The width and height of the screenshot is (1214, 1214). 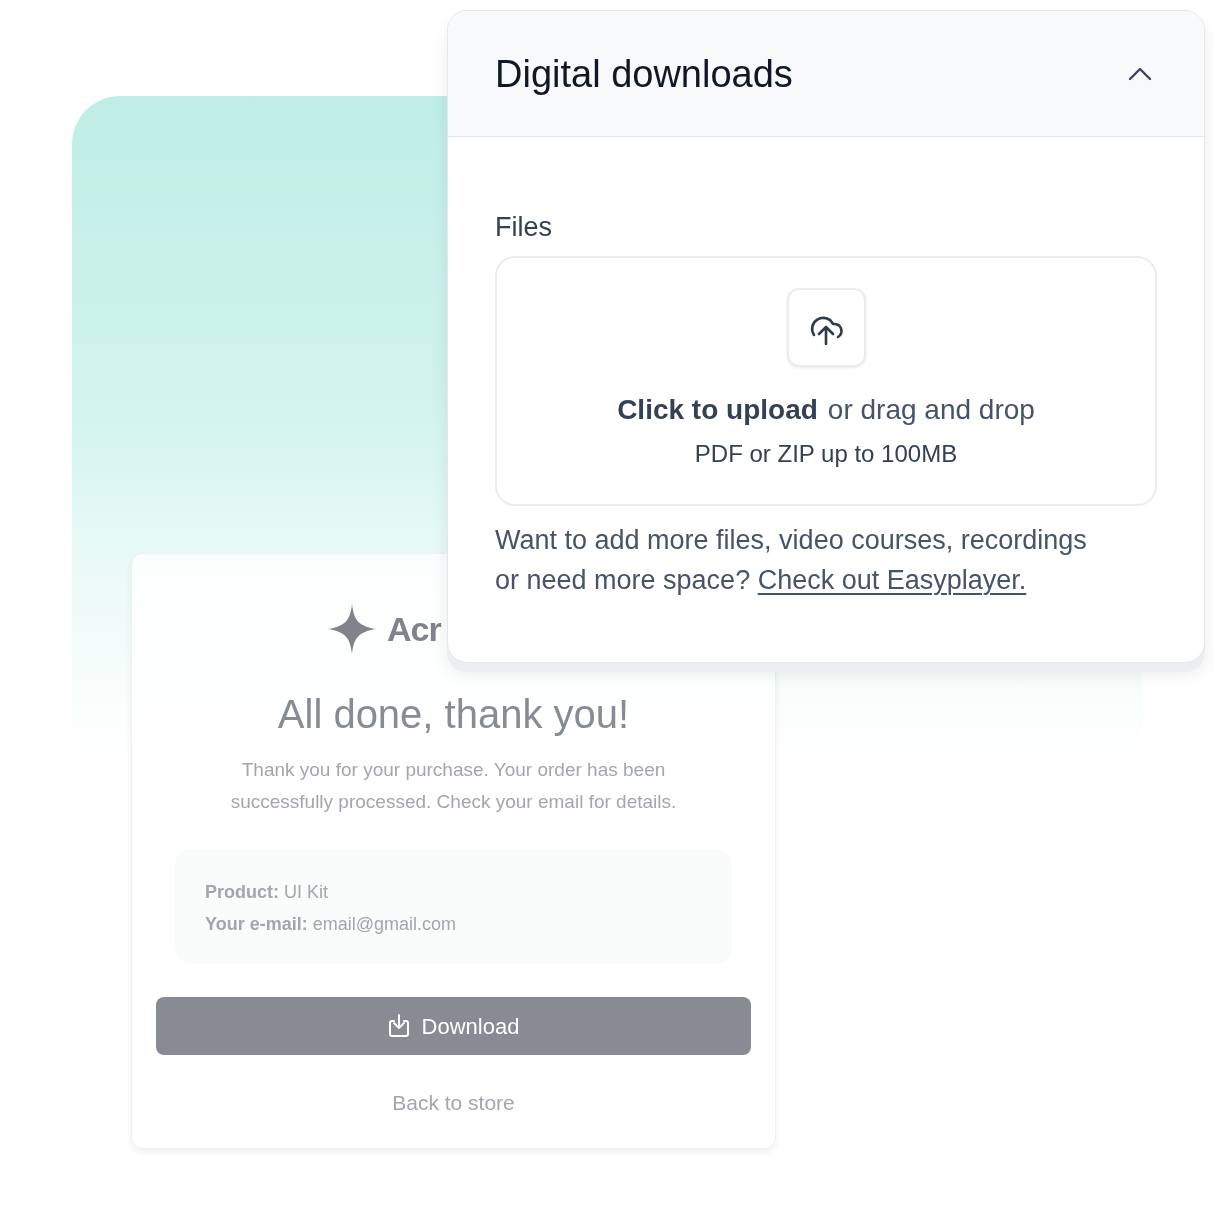 I want to click on confirmation-message: Thank you for your purchase. Your order has been successfully processed. Check your email for details., so click(x=453, y=786).